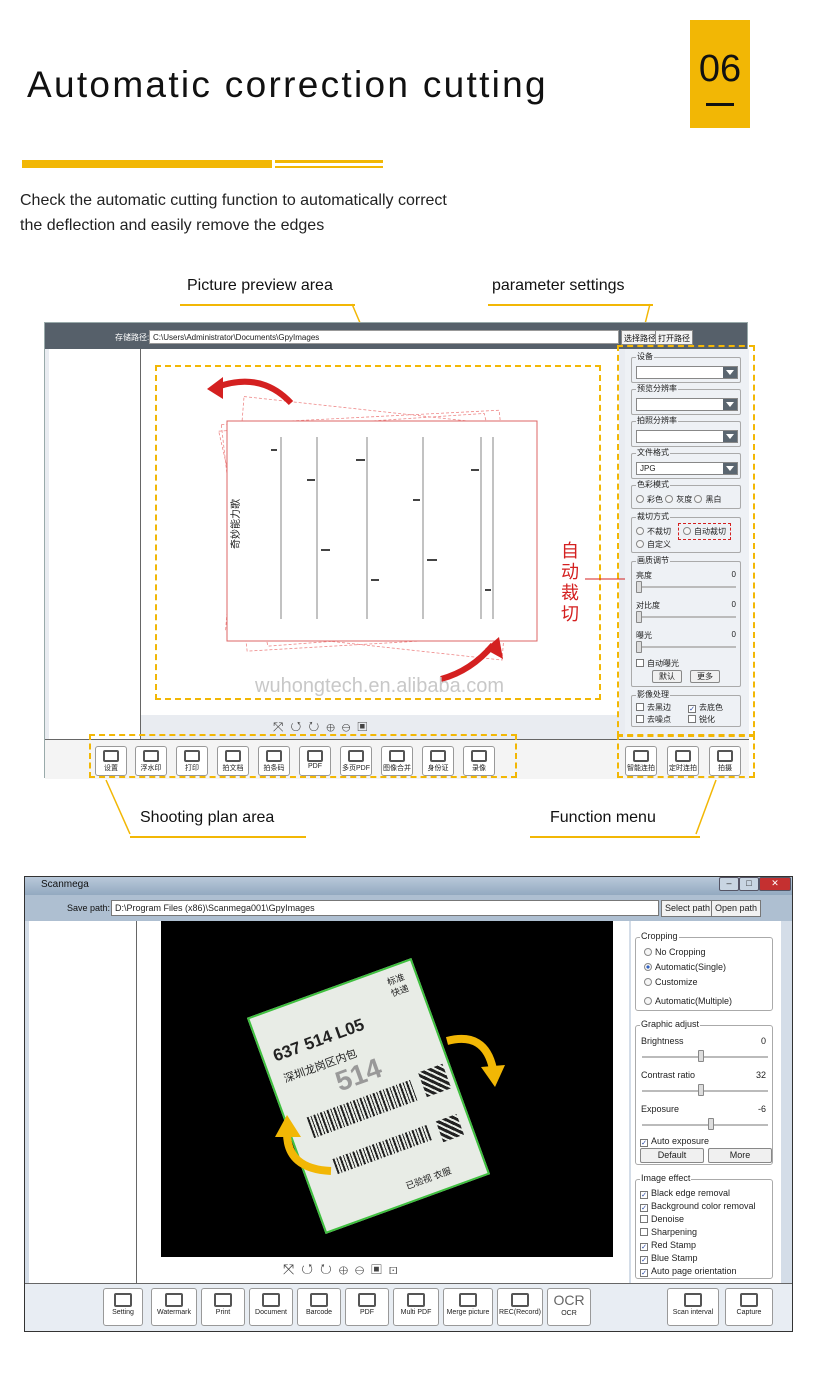 This screenshot has height=1376, width=820. I want to click on group-title: Cropping, so click(659, 936).